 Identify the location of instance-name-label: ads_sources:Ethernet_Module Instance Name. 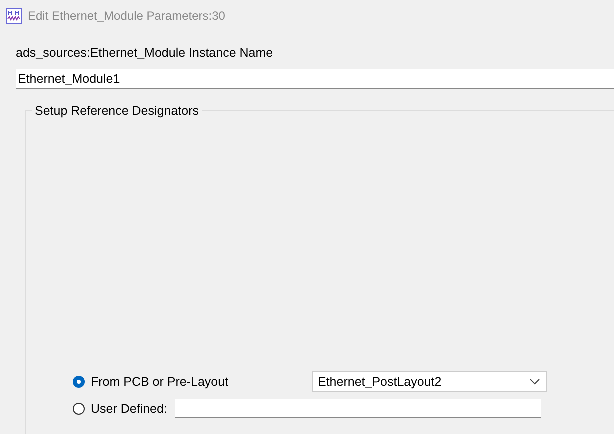
(145, 54).